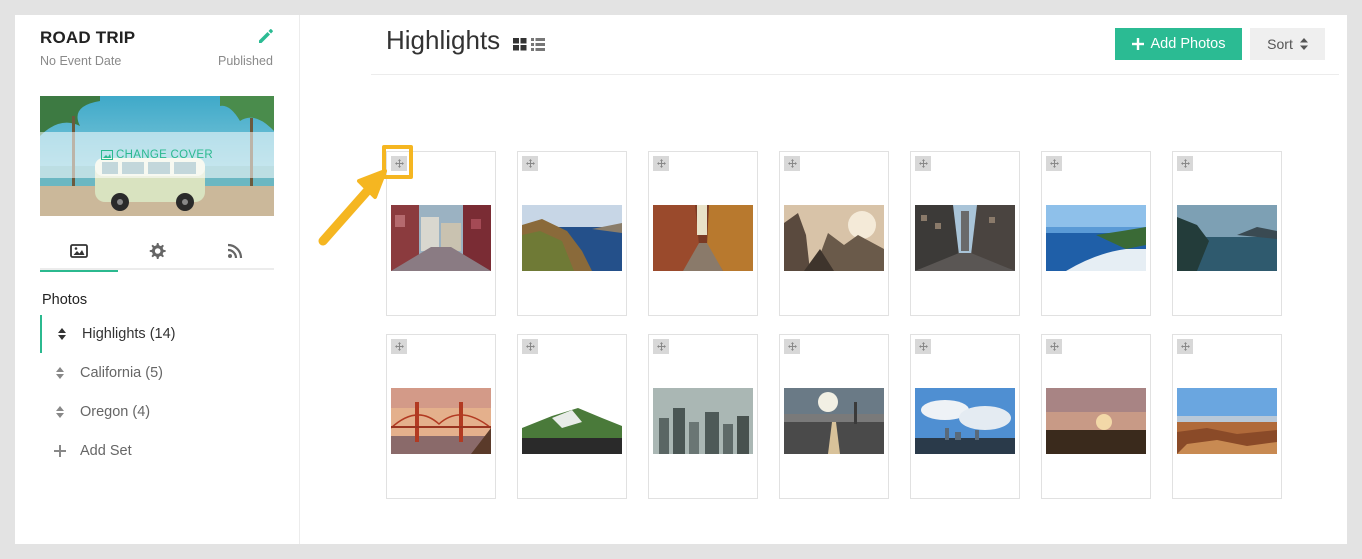  I want to click on set-oregon: Oregon (4), so click(157, 412).